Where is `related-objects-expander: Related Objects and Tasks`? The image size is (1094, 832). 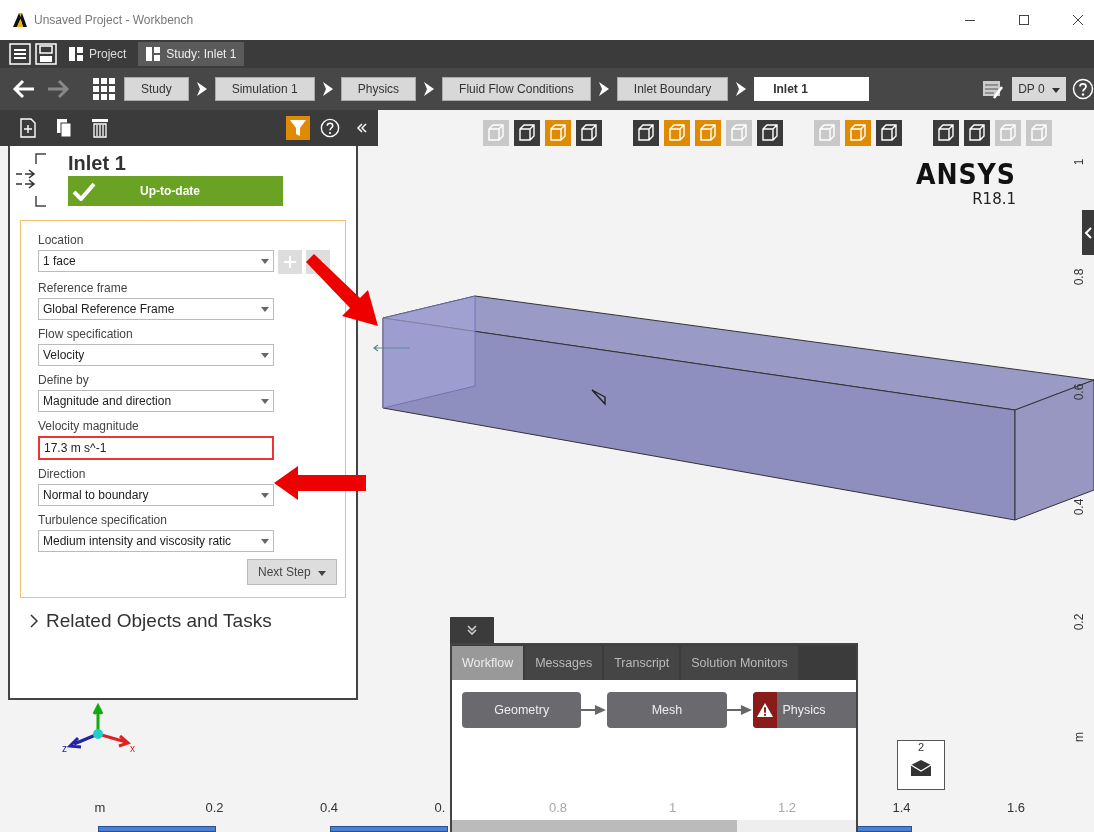
related-objects-expander: Related Objects and Tasks is located at coordinates (183, 615).